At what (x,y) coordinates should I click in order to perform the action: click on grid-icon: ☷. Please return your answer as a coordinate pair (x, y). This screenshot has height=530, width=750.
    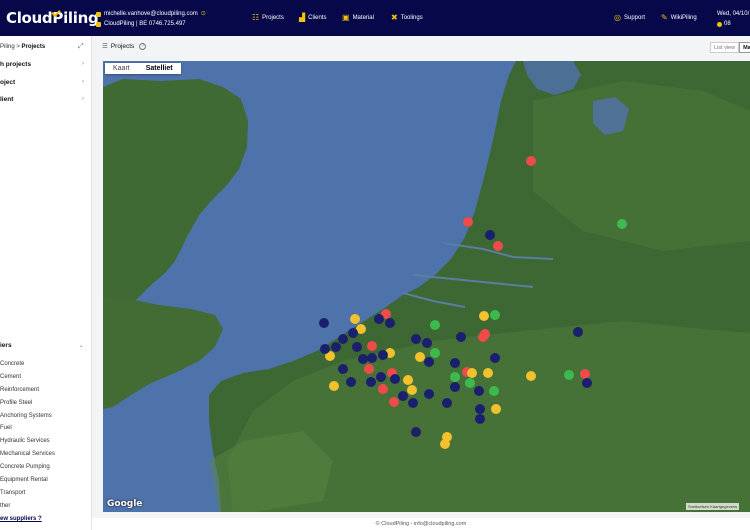
    Looking at the image, I should click on (256, 17).